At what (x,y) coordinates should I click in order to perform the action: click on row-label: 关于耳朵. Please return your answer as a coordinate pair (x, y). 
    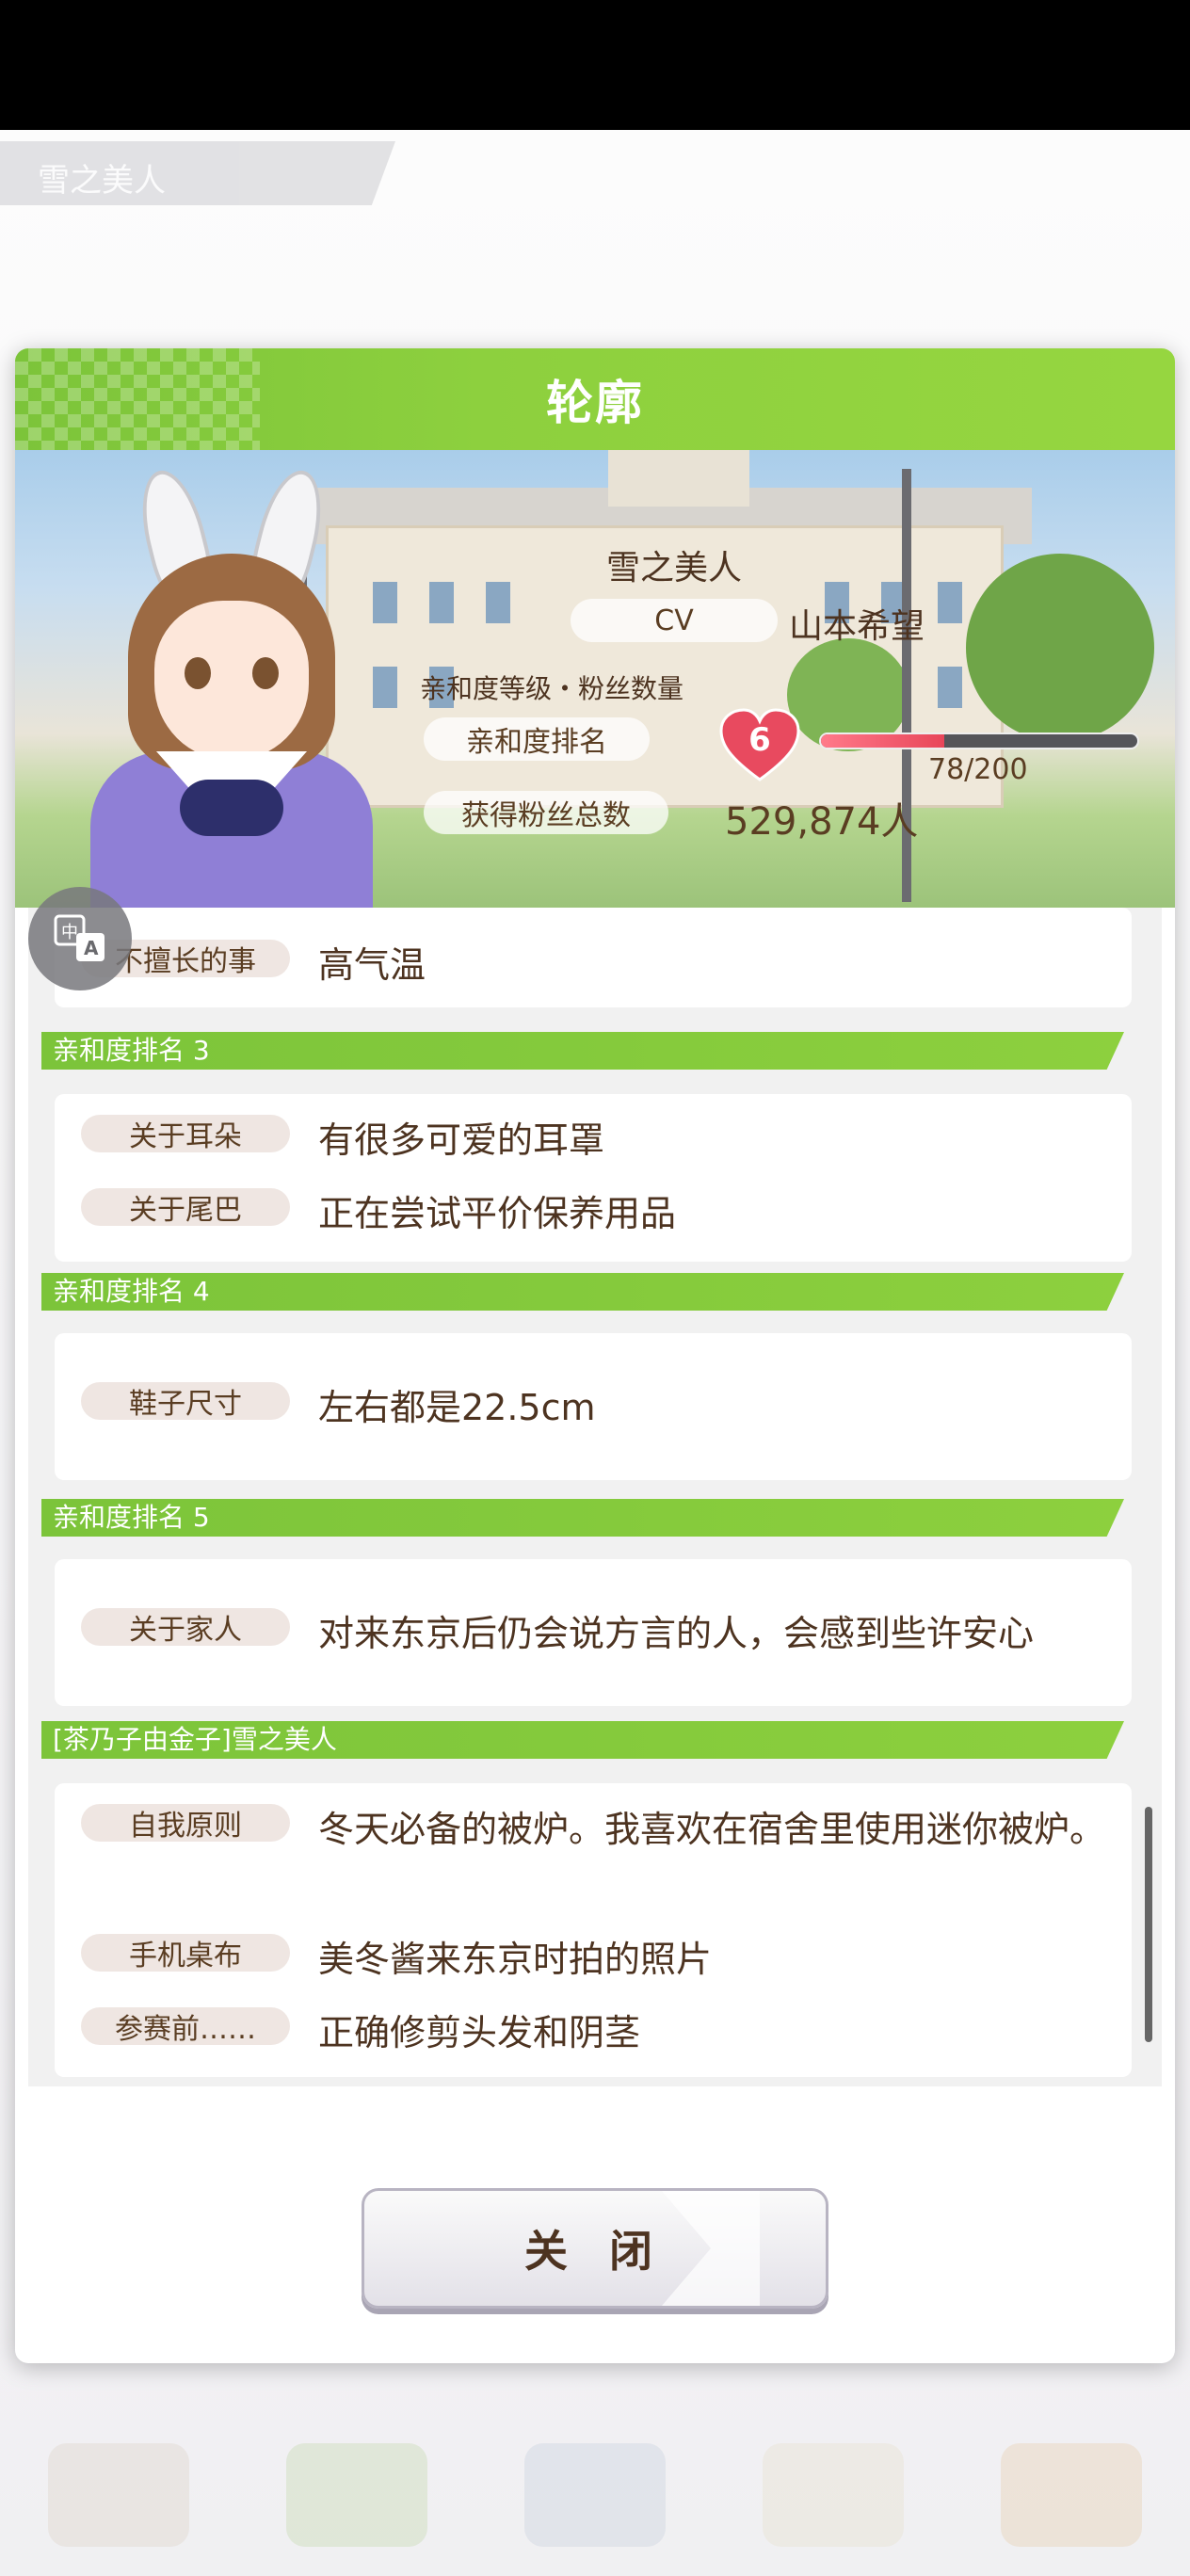
    Looking at the image, I should click on (185, 1134).